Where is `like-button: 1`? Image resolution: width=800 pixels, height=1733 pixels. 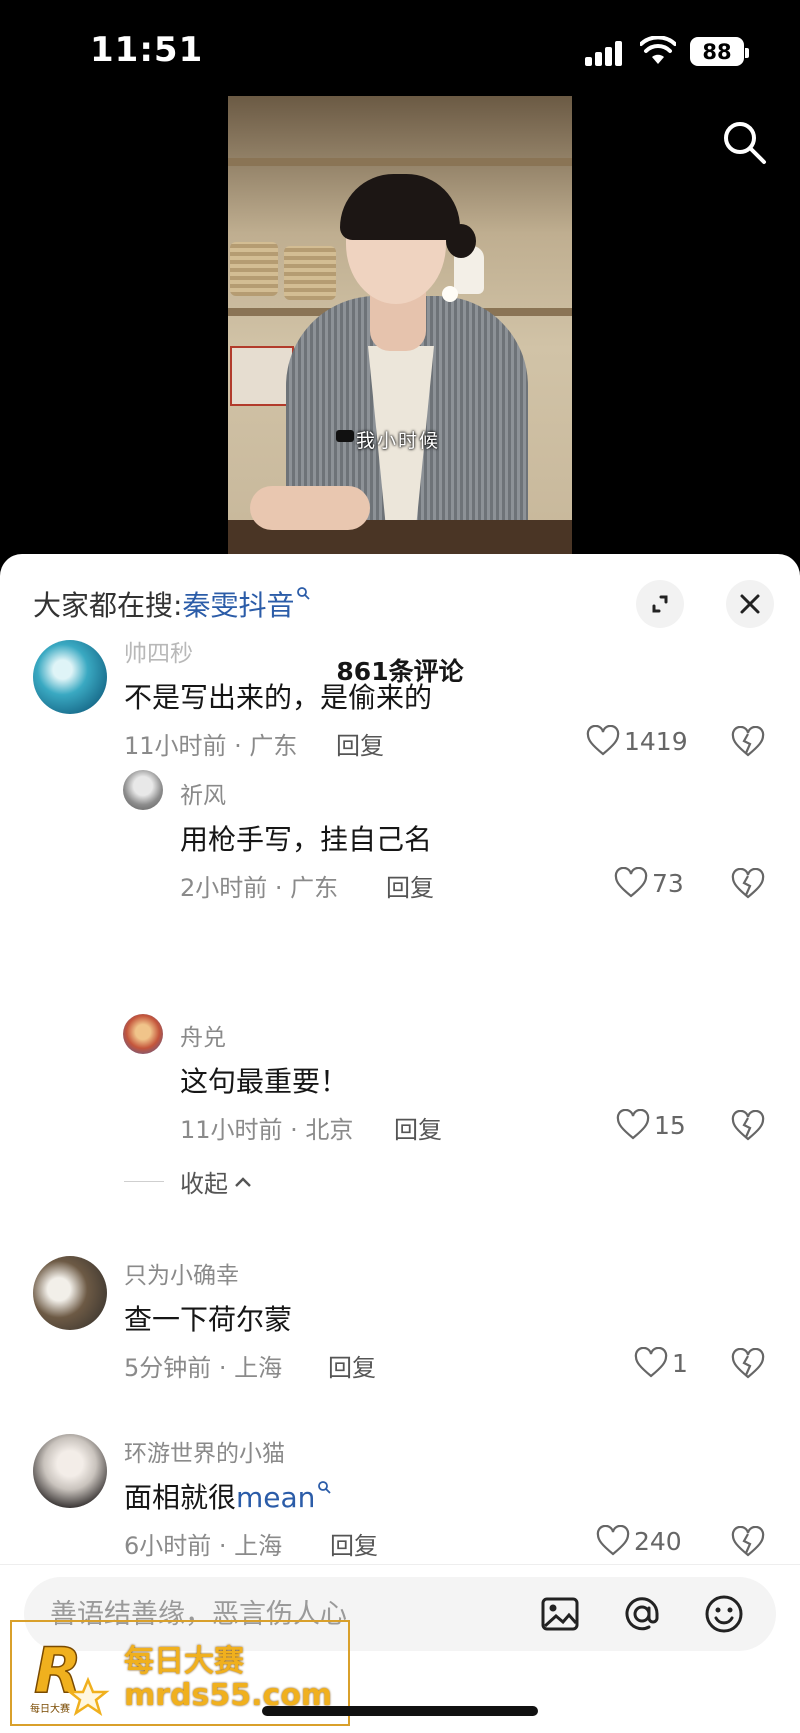 like-button: 1 is located at coordinates (661, 1363).